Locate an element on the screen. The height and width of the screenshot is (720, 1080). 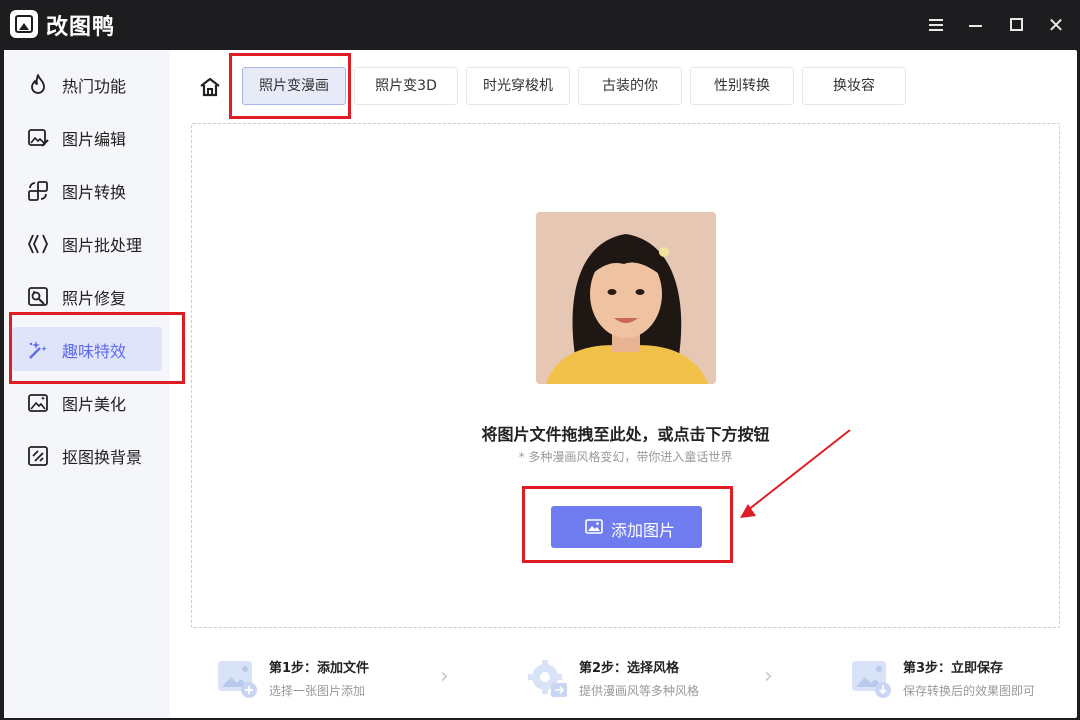
tab-ancient-costume: 古装的你 is located at coordinates (630, 86).